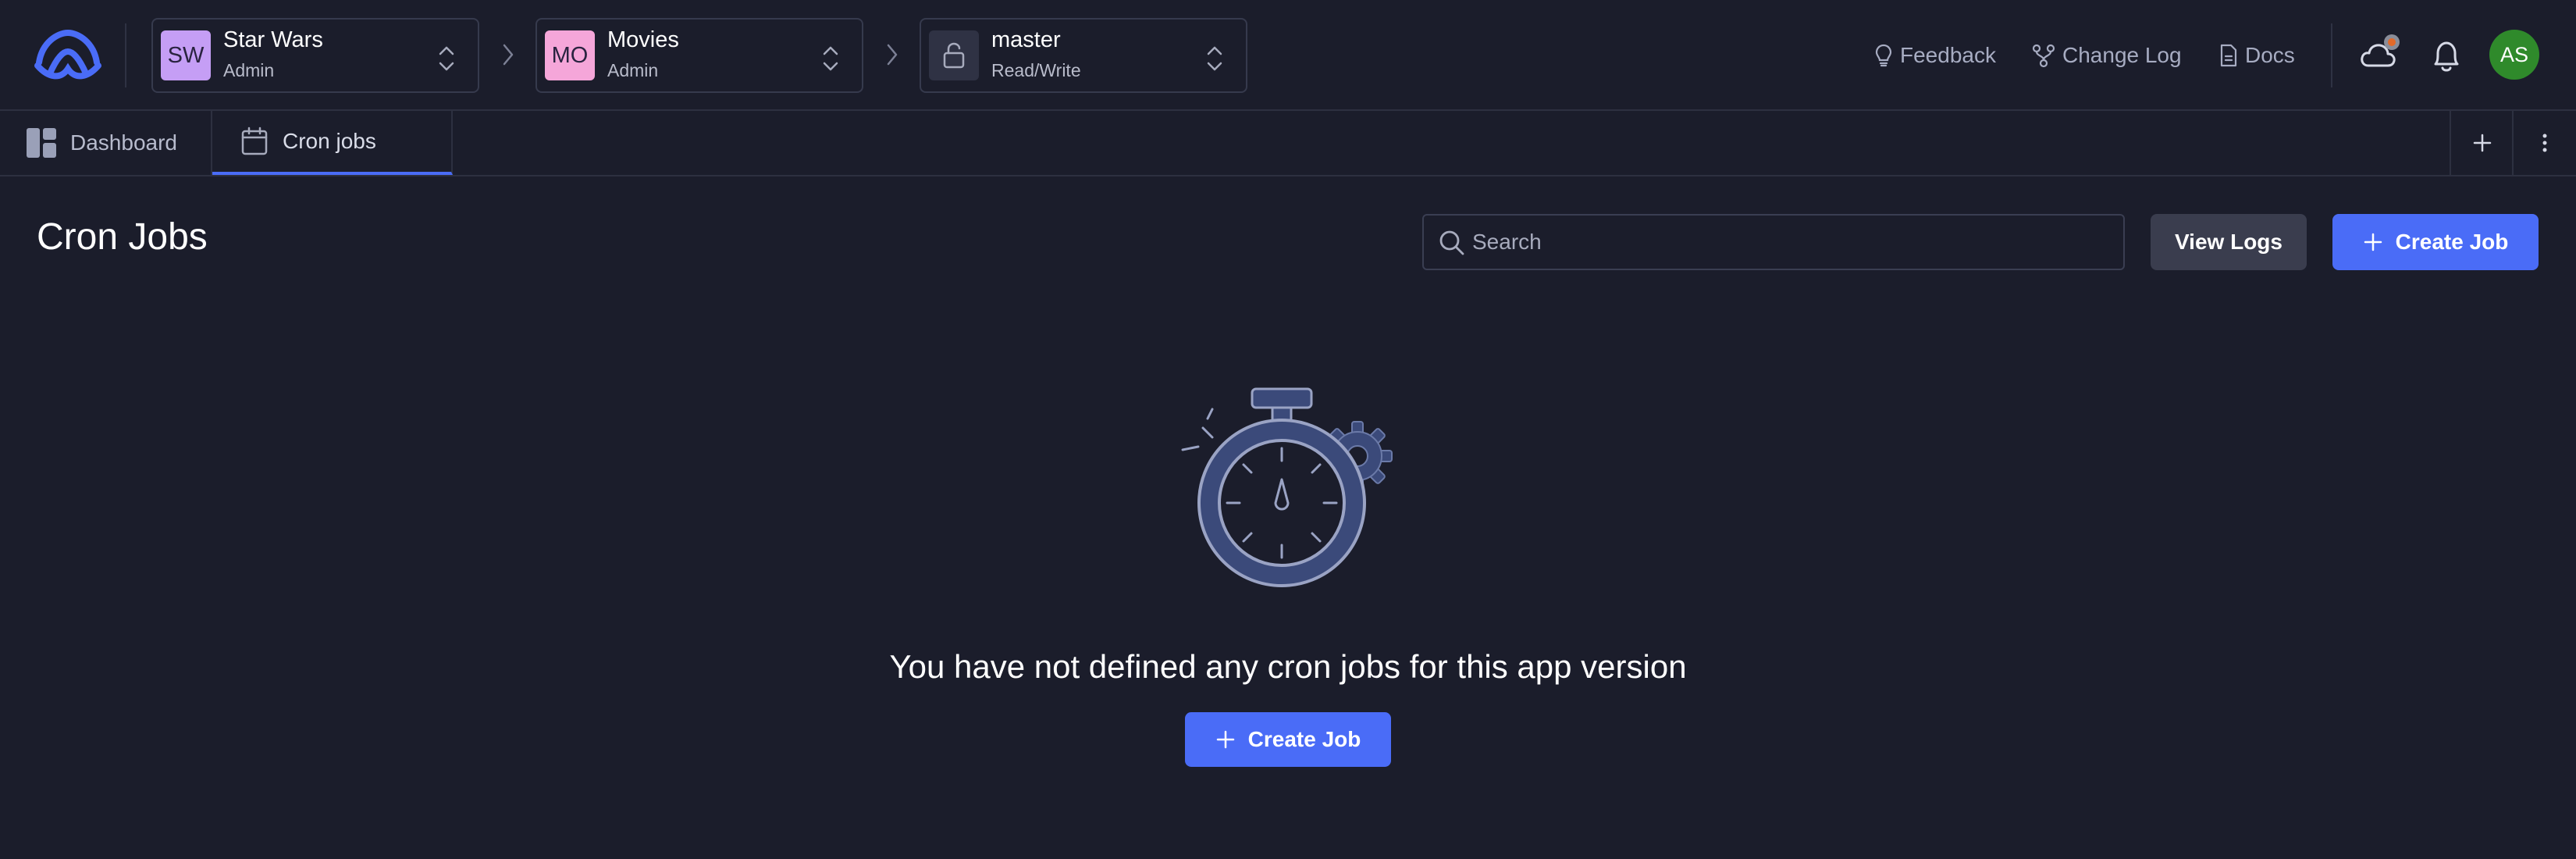 Image resolution: width=2576 pixels, height=859 pixels. Describe the element at coordinates (1948, 55) in the screenshot. I see `feedback-label: Feedback` at that location.